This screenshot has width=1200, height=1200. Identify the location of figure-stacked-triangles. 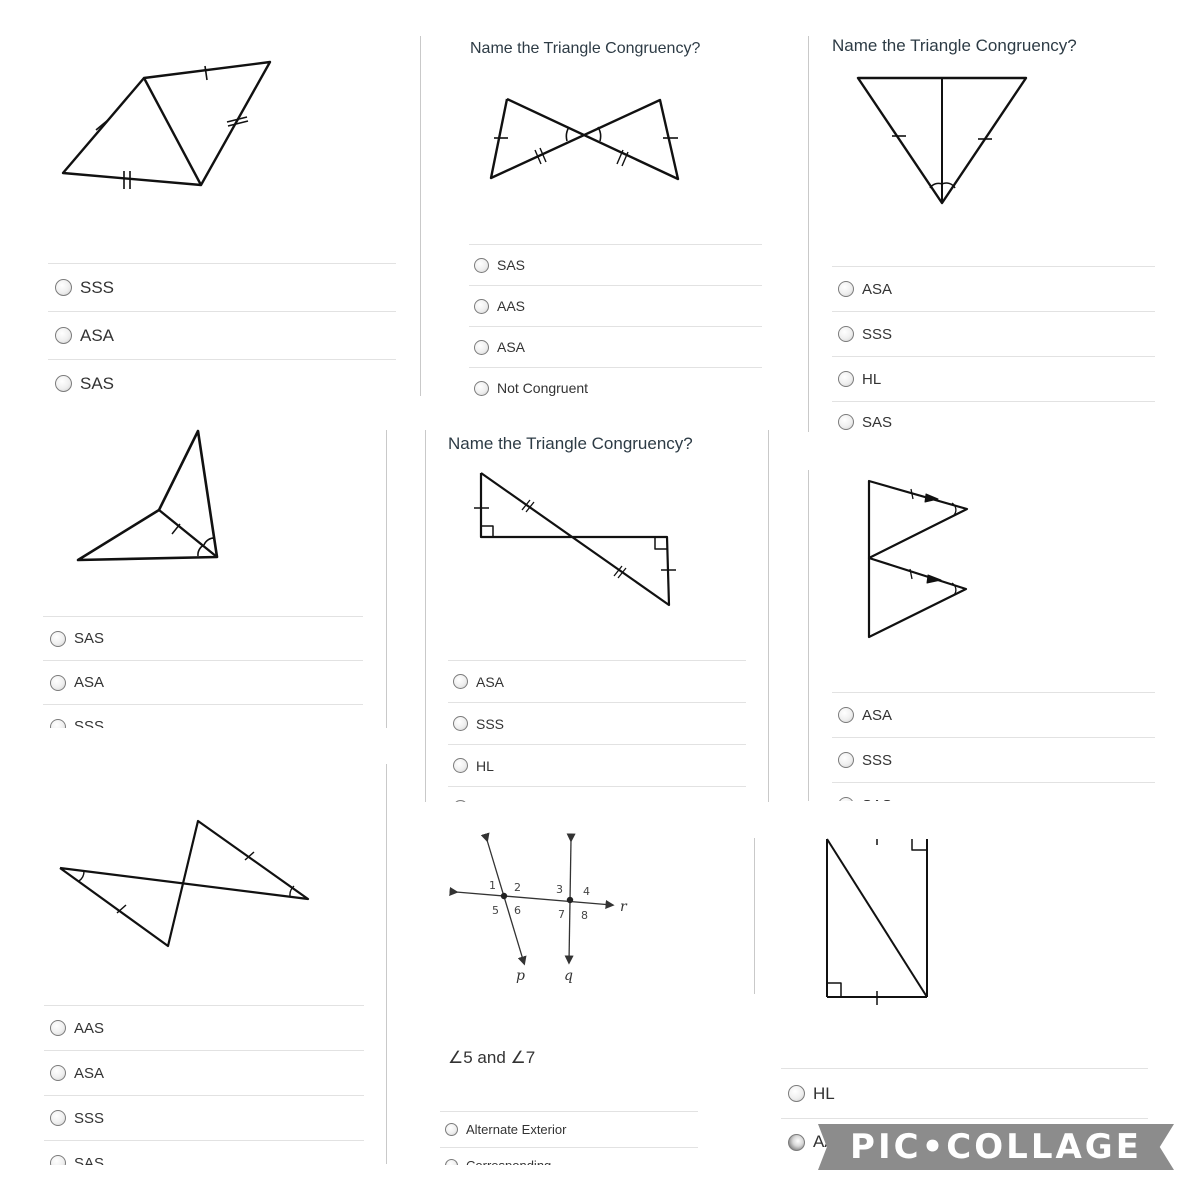
(920, 559).